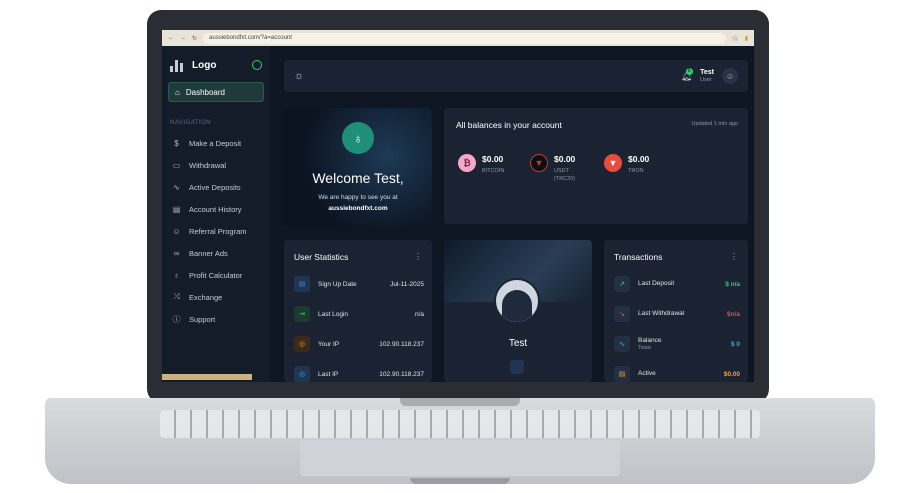  I want to click on transaction-sublabel: Totals, so click(645, 347).